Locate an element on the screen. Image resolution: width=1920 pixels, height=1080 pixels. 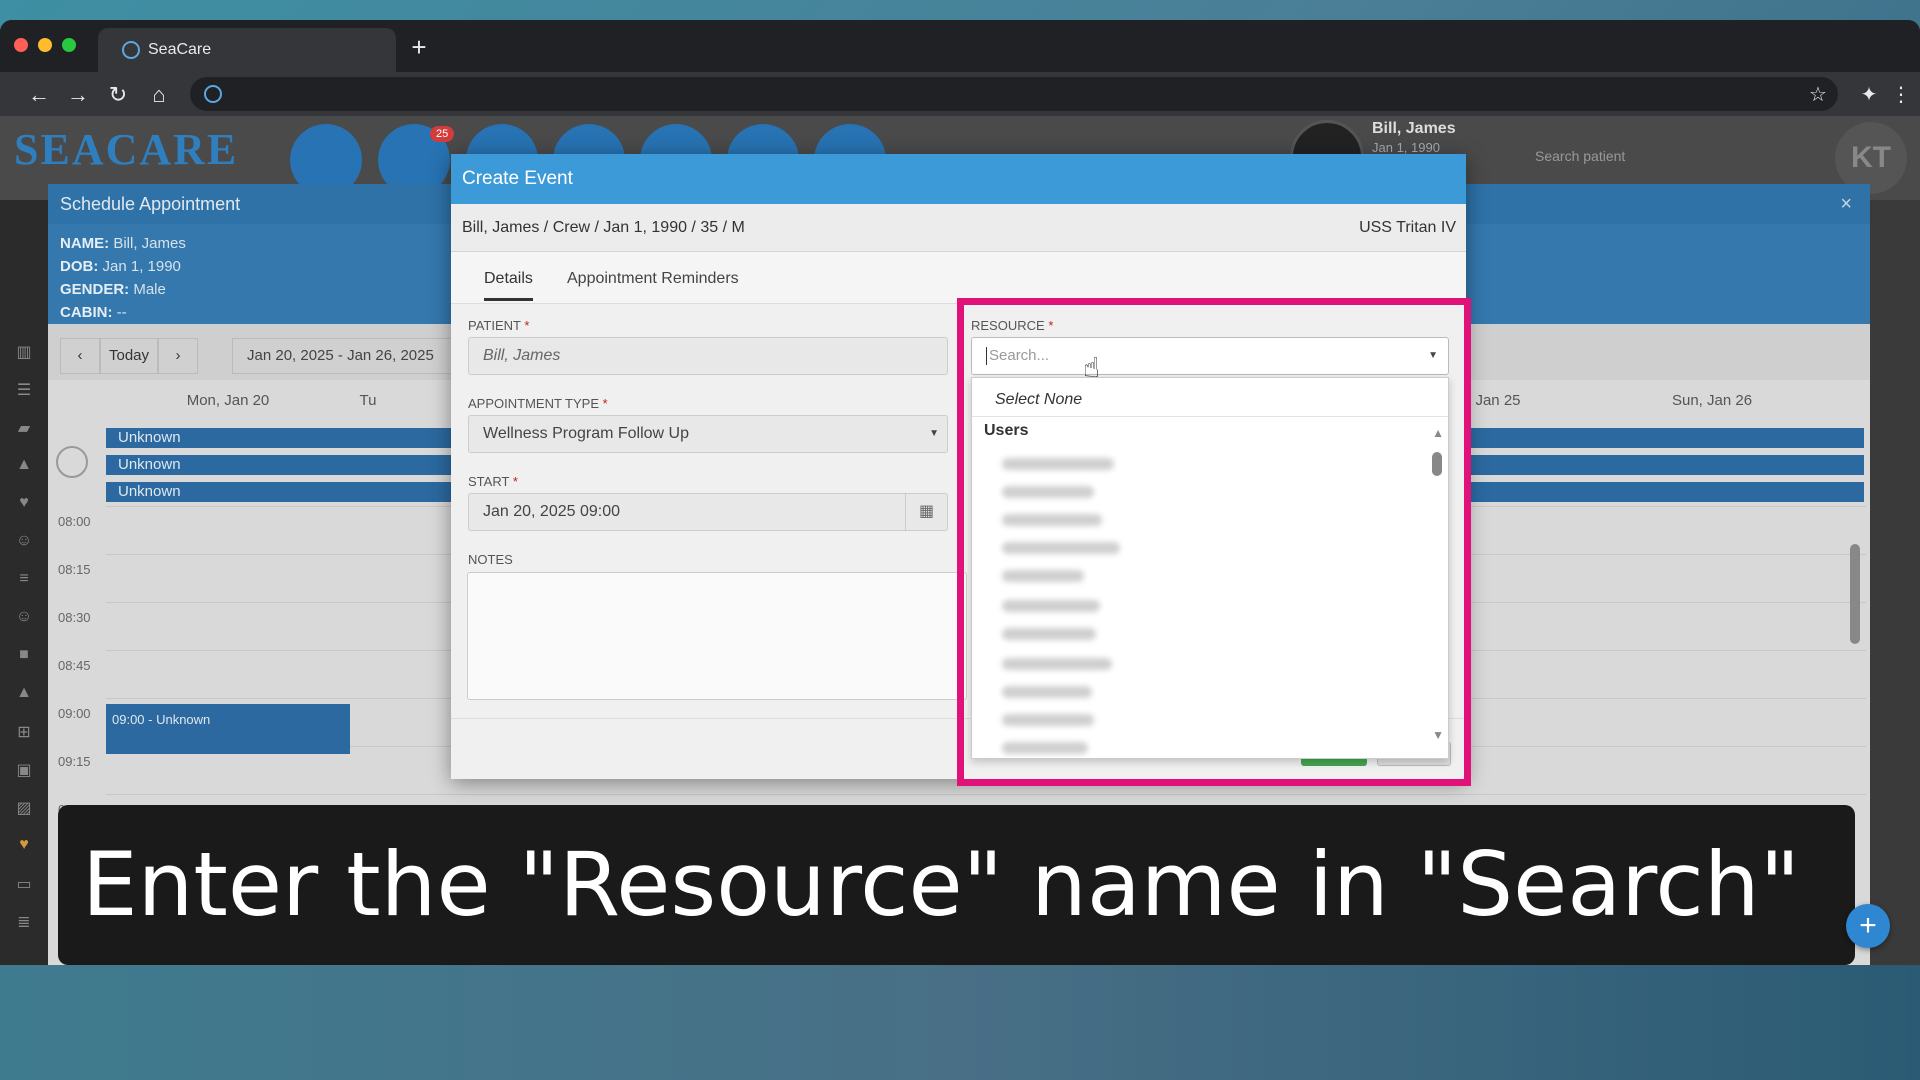
gallery-icon: ▨ is located at coordinates (24, 807).